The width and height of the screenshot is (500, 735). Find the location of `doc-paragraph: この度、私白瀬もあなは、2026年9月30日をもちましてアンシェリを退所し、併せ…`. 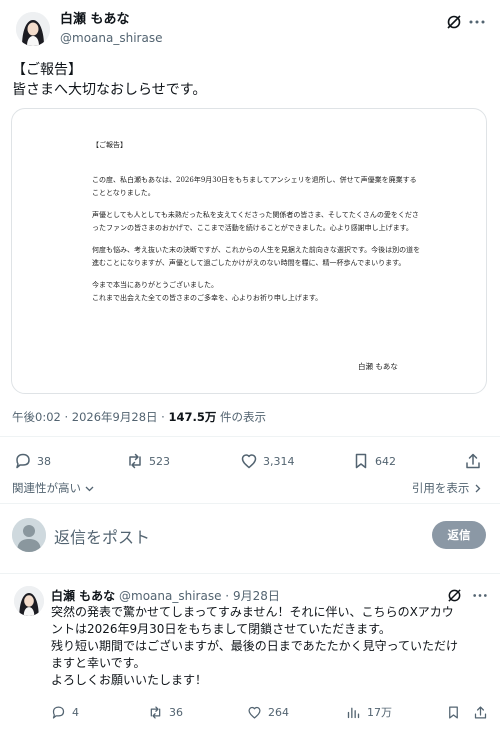

doc-paragraph: この度、私白瀬もあなは、2026年9月30日をもちましてアンシェリを退所し、併せ… is located at coordinates (254, 186).